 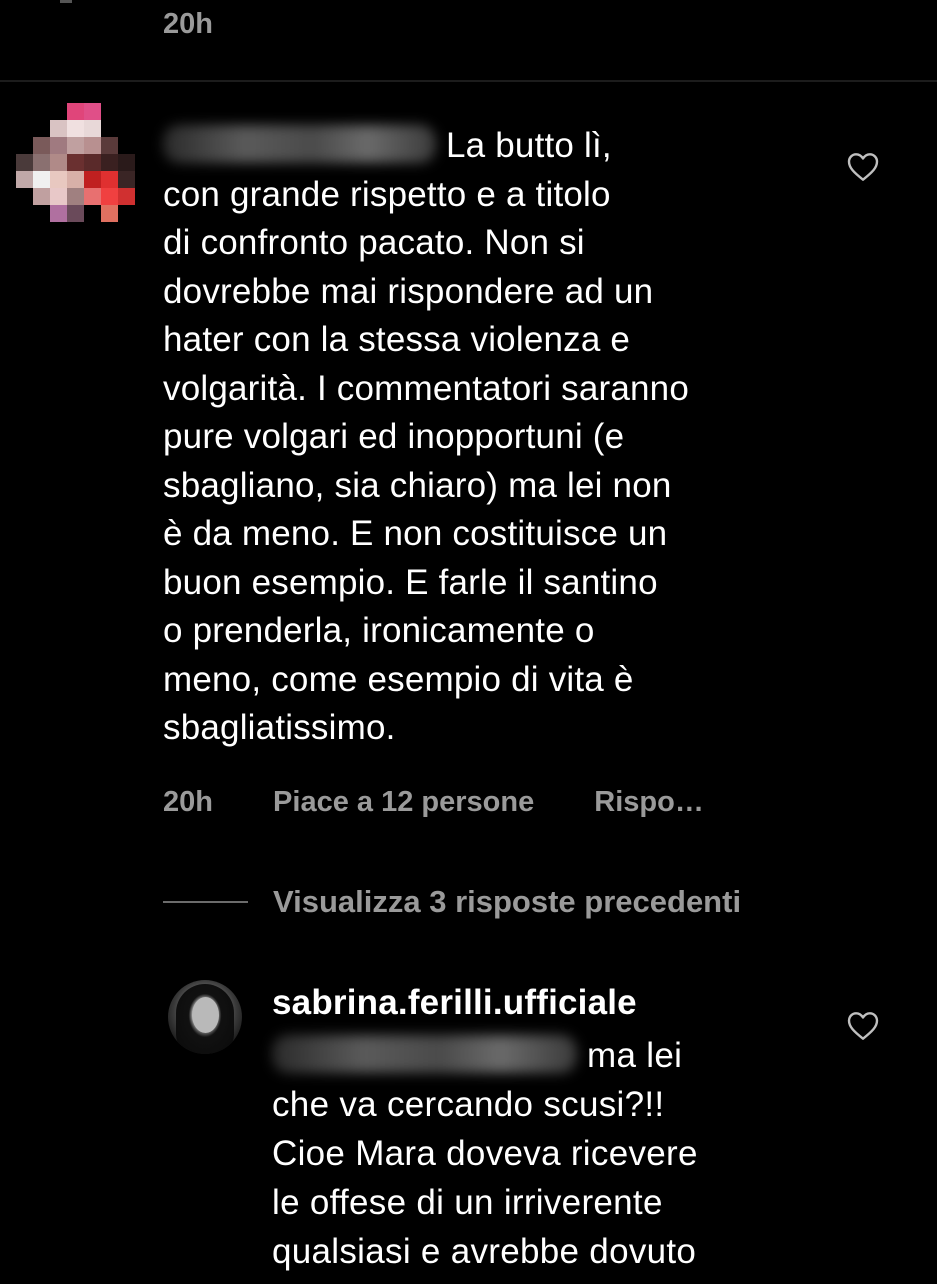 I want to click on reply-avatar, so click(x=205, y=1017).